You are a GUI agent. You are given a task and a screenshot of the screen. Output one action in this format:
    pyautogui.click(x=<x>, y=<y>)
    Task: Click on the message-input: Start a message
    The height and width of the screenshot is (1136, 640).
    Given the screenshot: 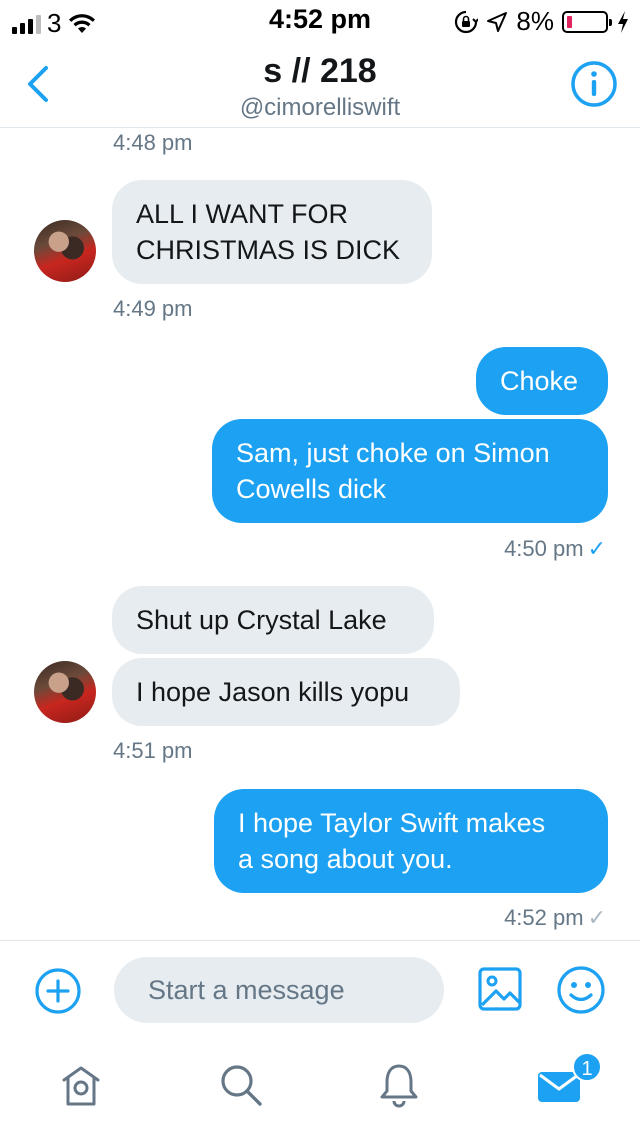 What is the action you would take?
    pyautogui.click(x=279, y=990)
    